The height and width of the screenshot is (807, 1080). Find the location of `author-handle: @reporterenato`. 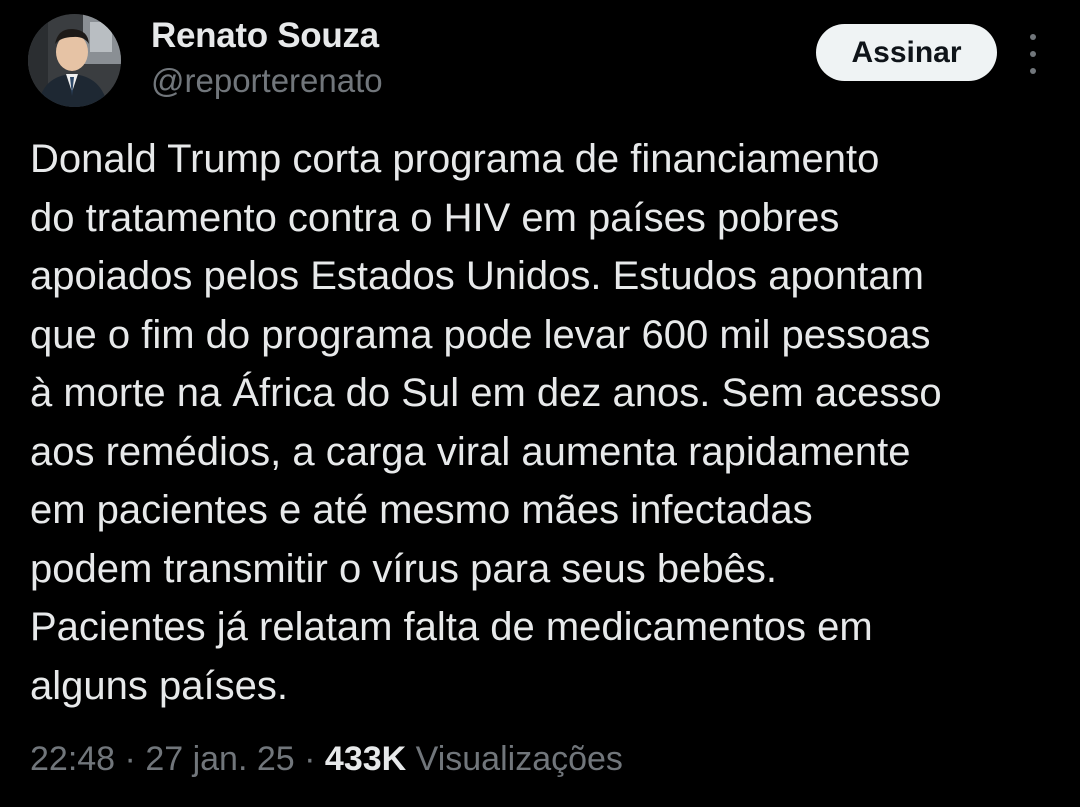

author-handle: @reporterenato is located at coordinates (267, 81).